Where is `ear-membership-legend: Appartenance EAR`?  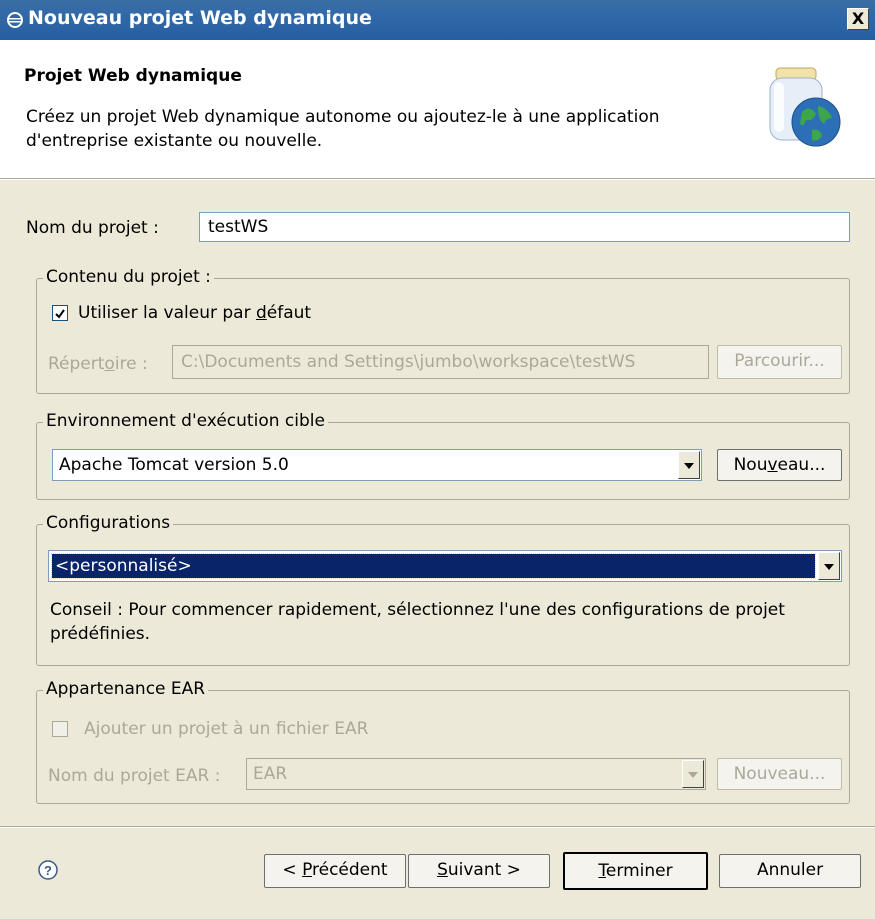
ear-membership-legend: Appartenance EAR is located at coordinates (126, 689).